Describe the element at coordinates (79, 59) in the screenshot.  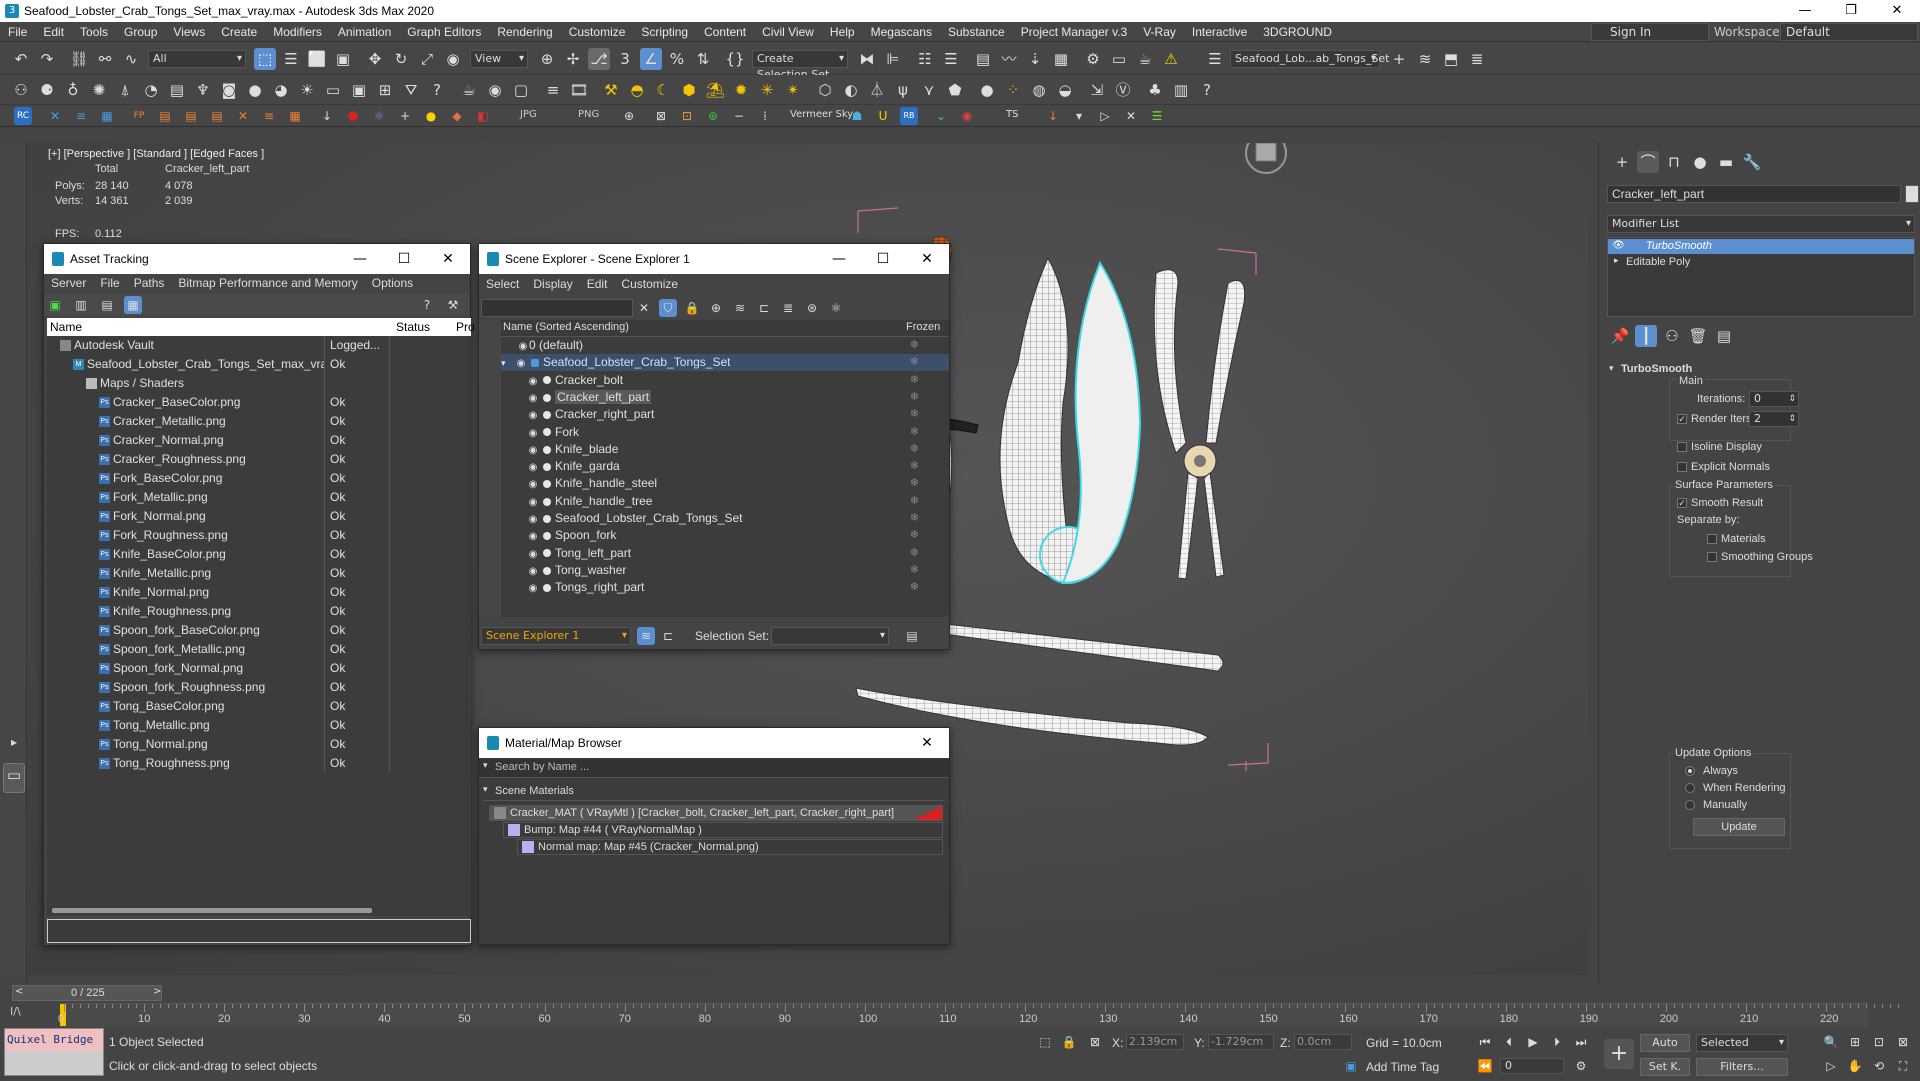
I see `link-icon: ⛓` at that location.